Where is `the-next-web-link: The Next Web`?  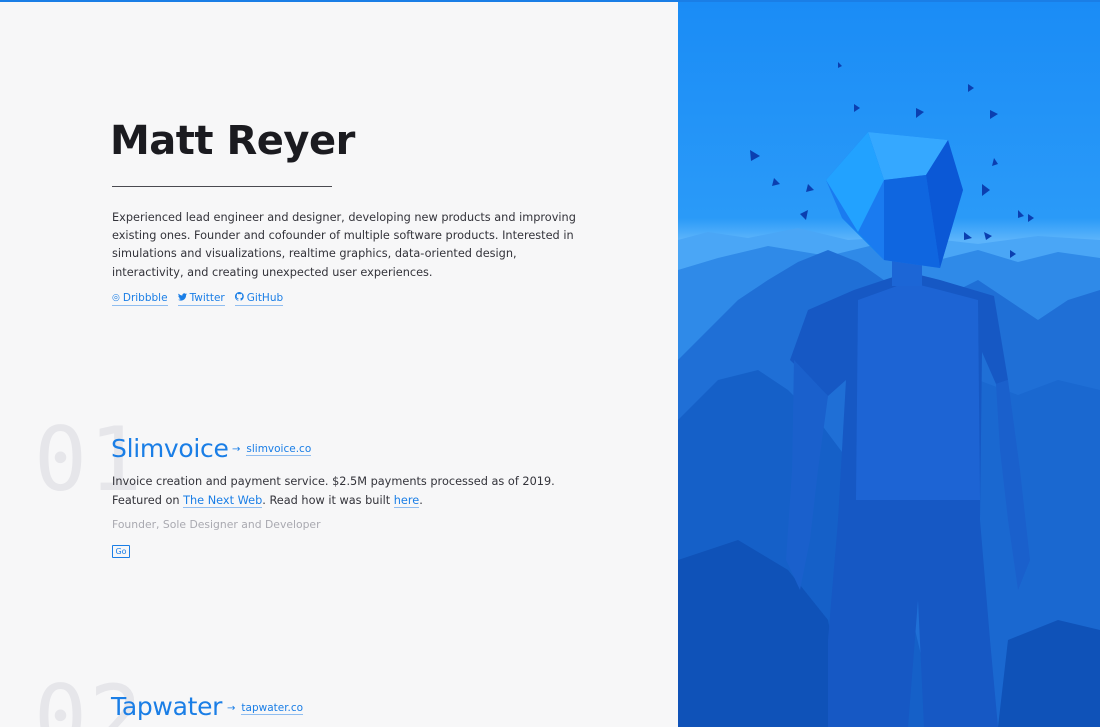 the-next-web-link: The Next Web is located at coordinates (223, 501).